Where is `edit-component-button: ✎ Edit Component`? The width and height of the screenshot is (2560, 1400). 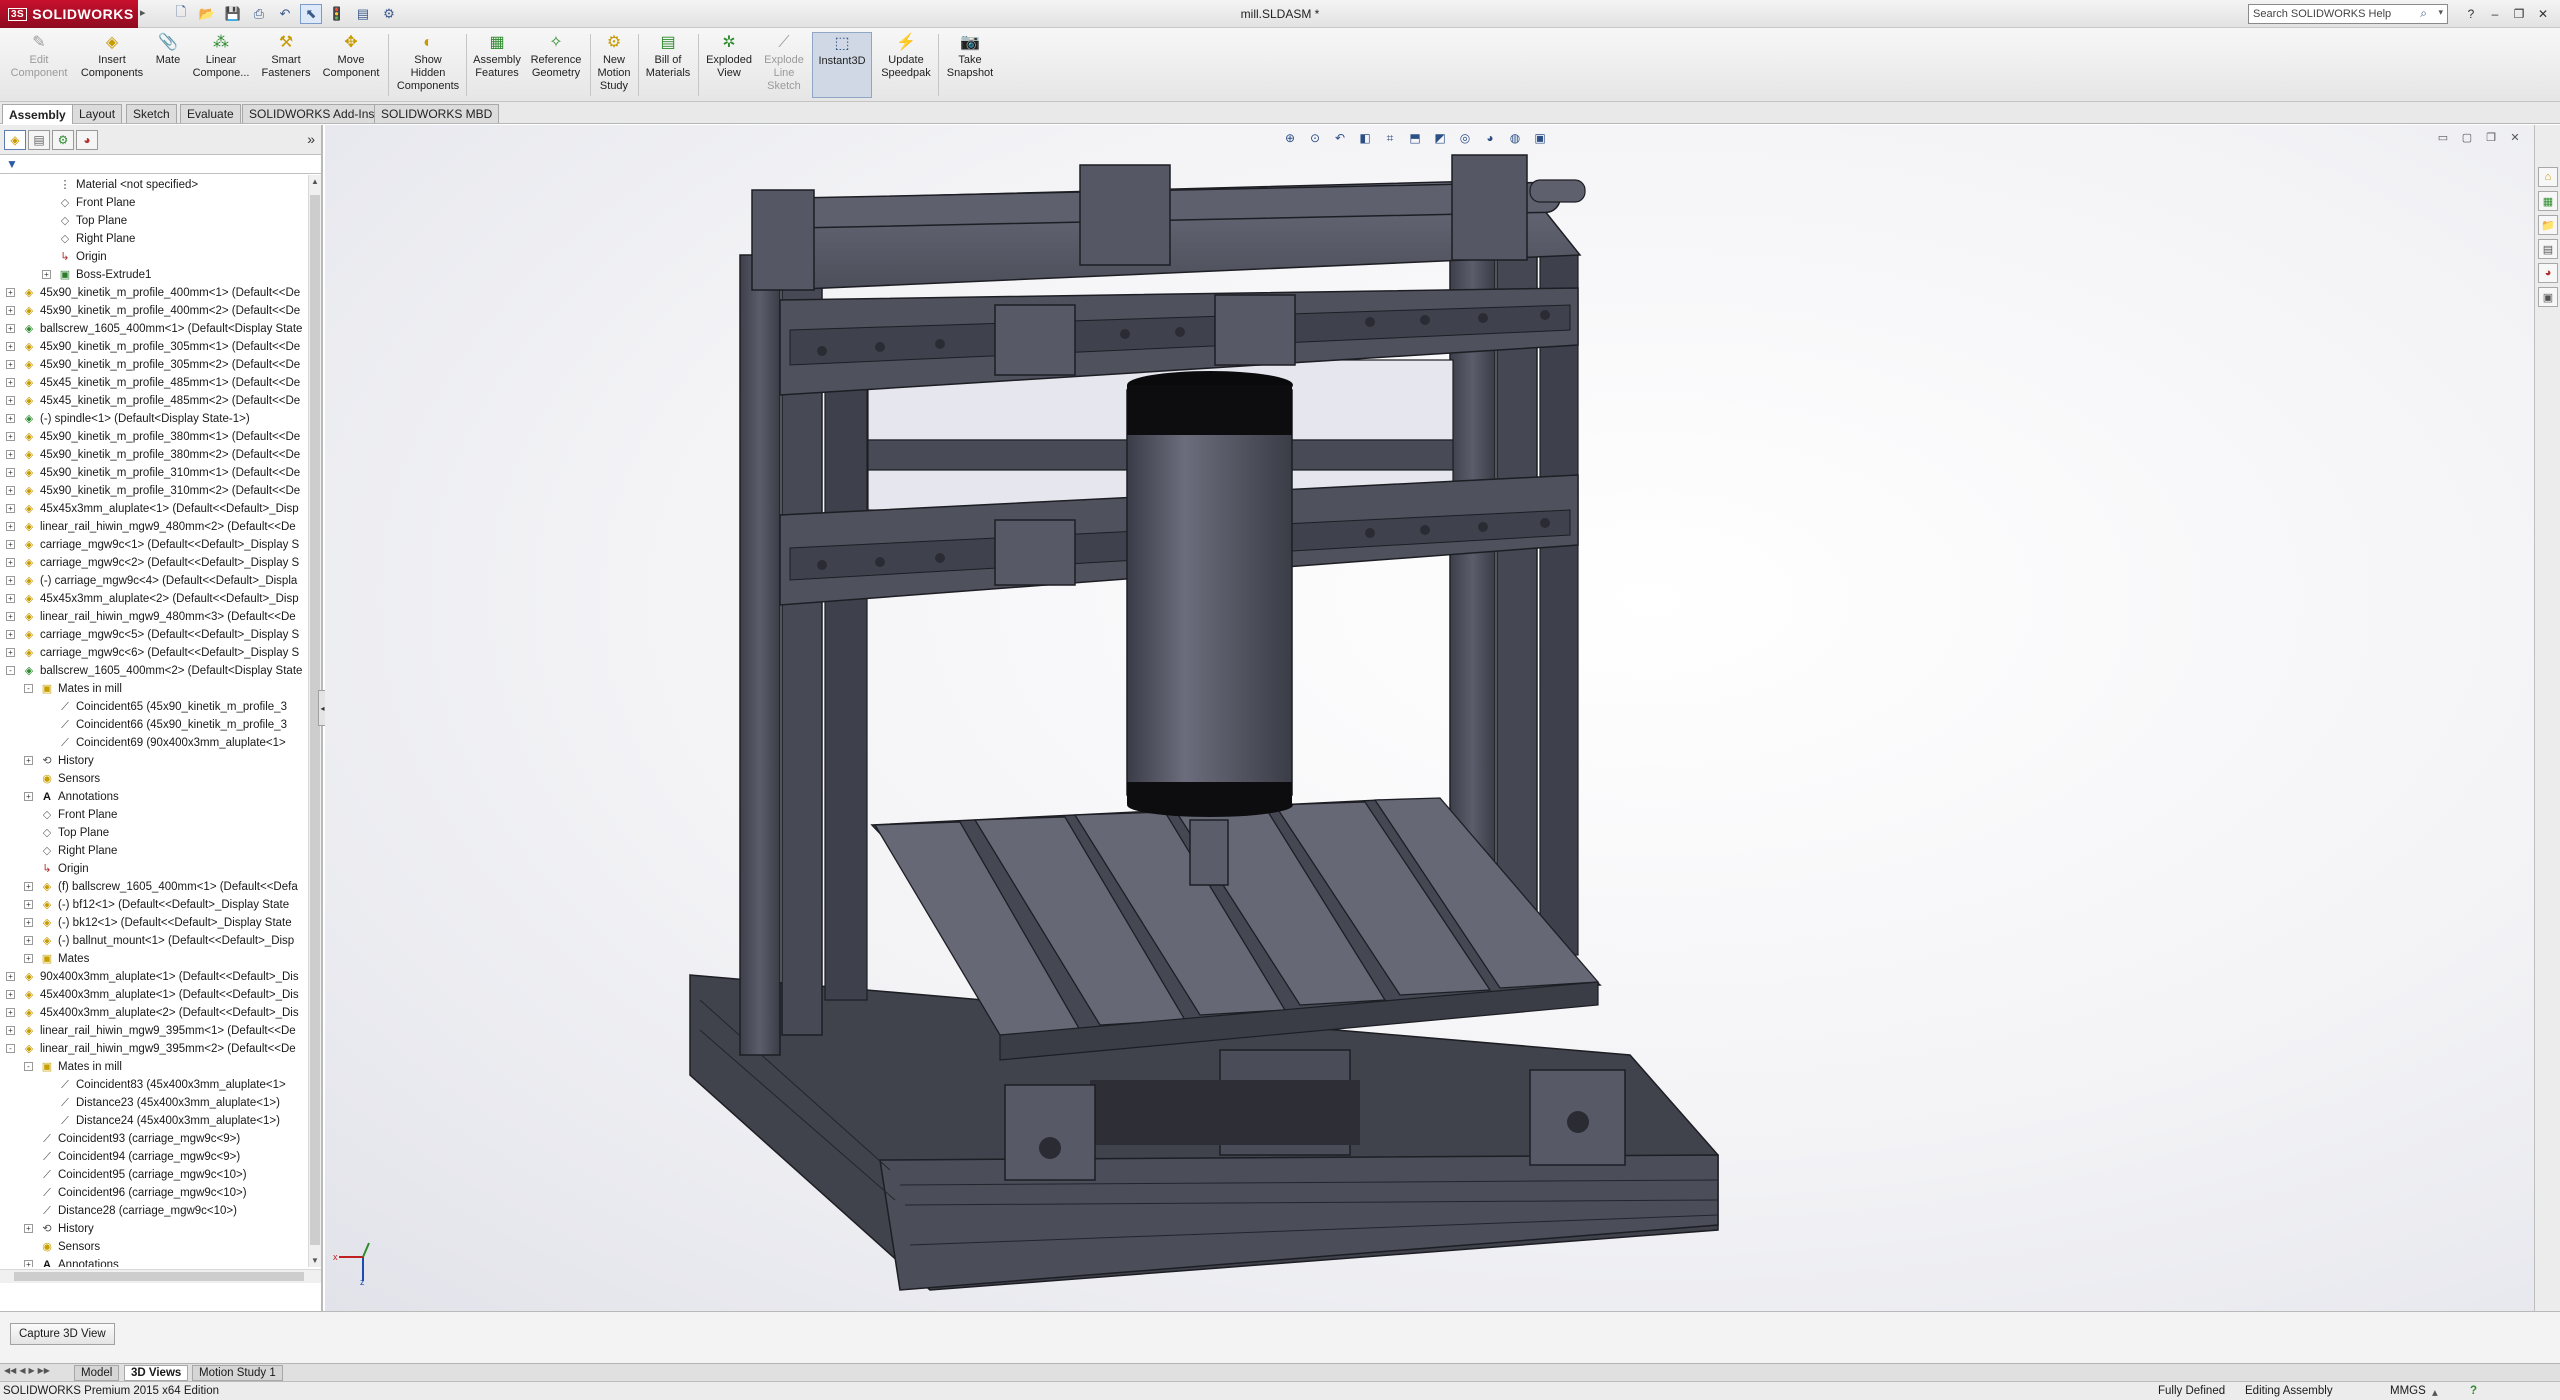 edit-component-button: ✎ Edit Component is located at coordinates (39, 65).